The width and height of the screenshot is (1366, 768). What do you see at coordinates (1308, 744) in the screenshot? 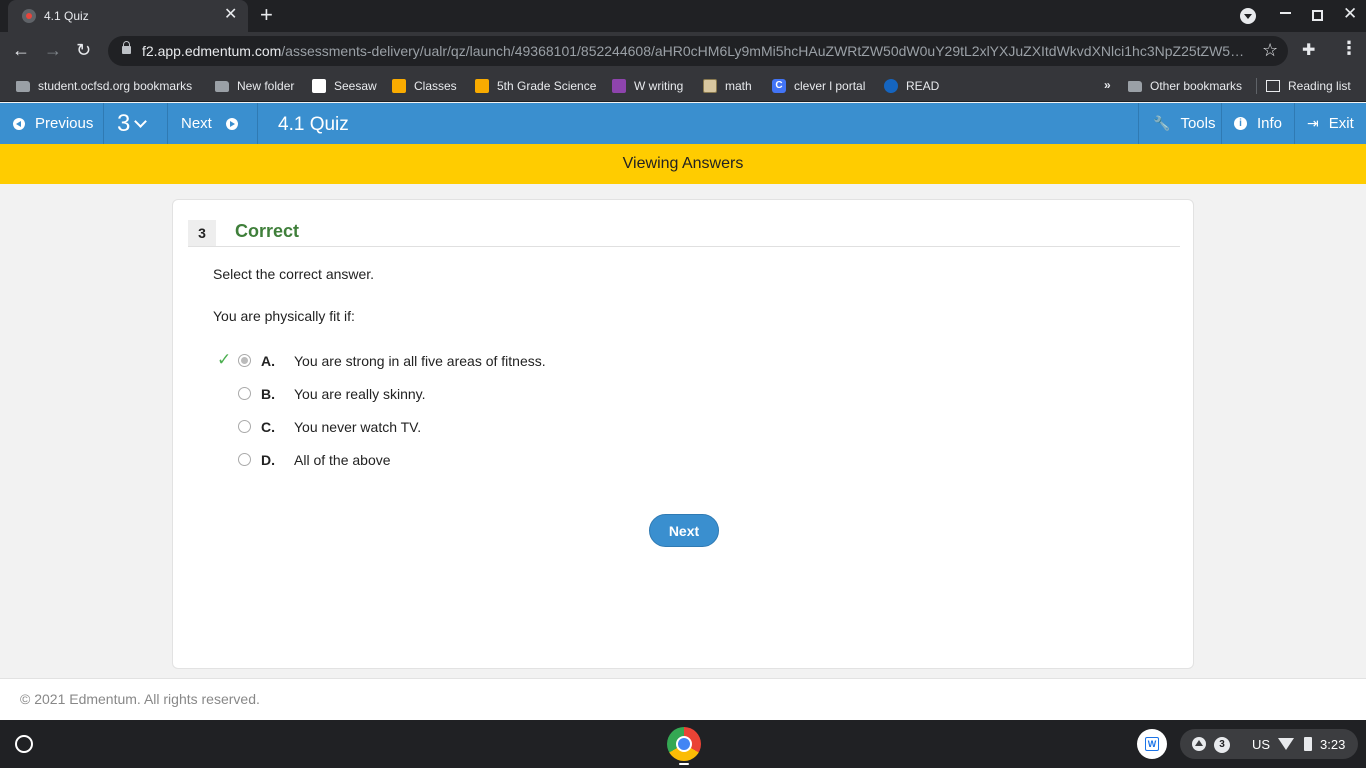
I see `battery-icon` at bounding box center [1308, 744].